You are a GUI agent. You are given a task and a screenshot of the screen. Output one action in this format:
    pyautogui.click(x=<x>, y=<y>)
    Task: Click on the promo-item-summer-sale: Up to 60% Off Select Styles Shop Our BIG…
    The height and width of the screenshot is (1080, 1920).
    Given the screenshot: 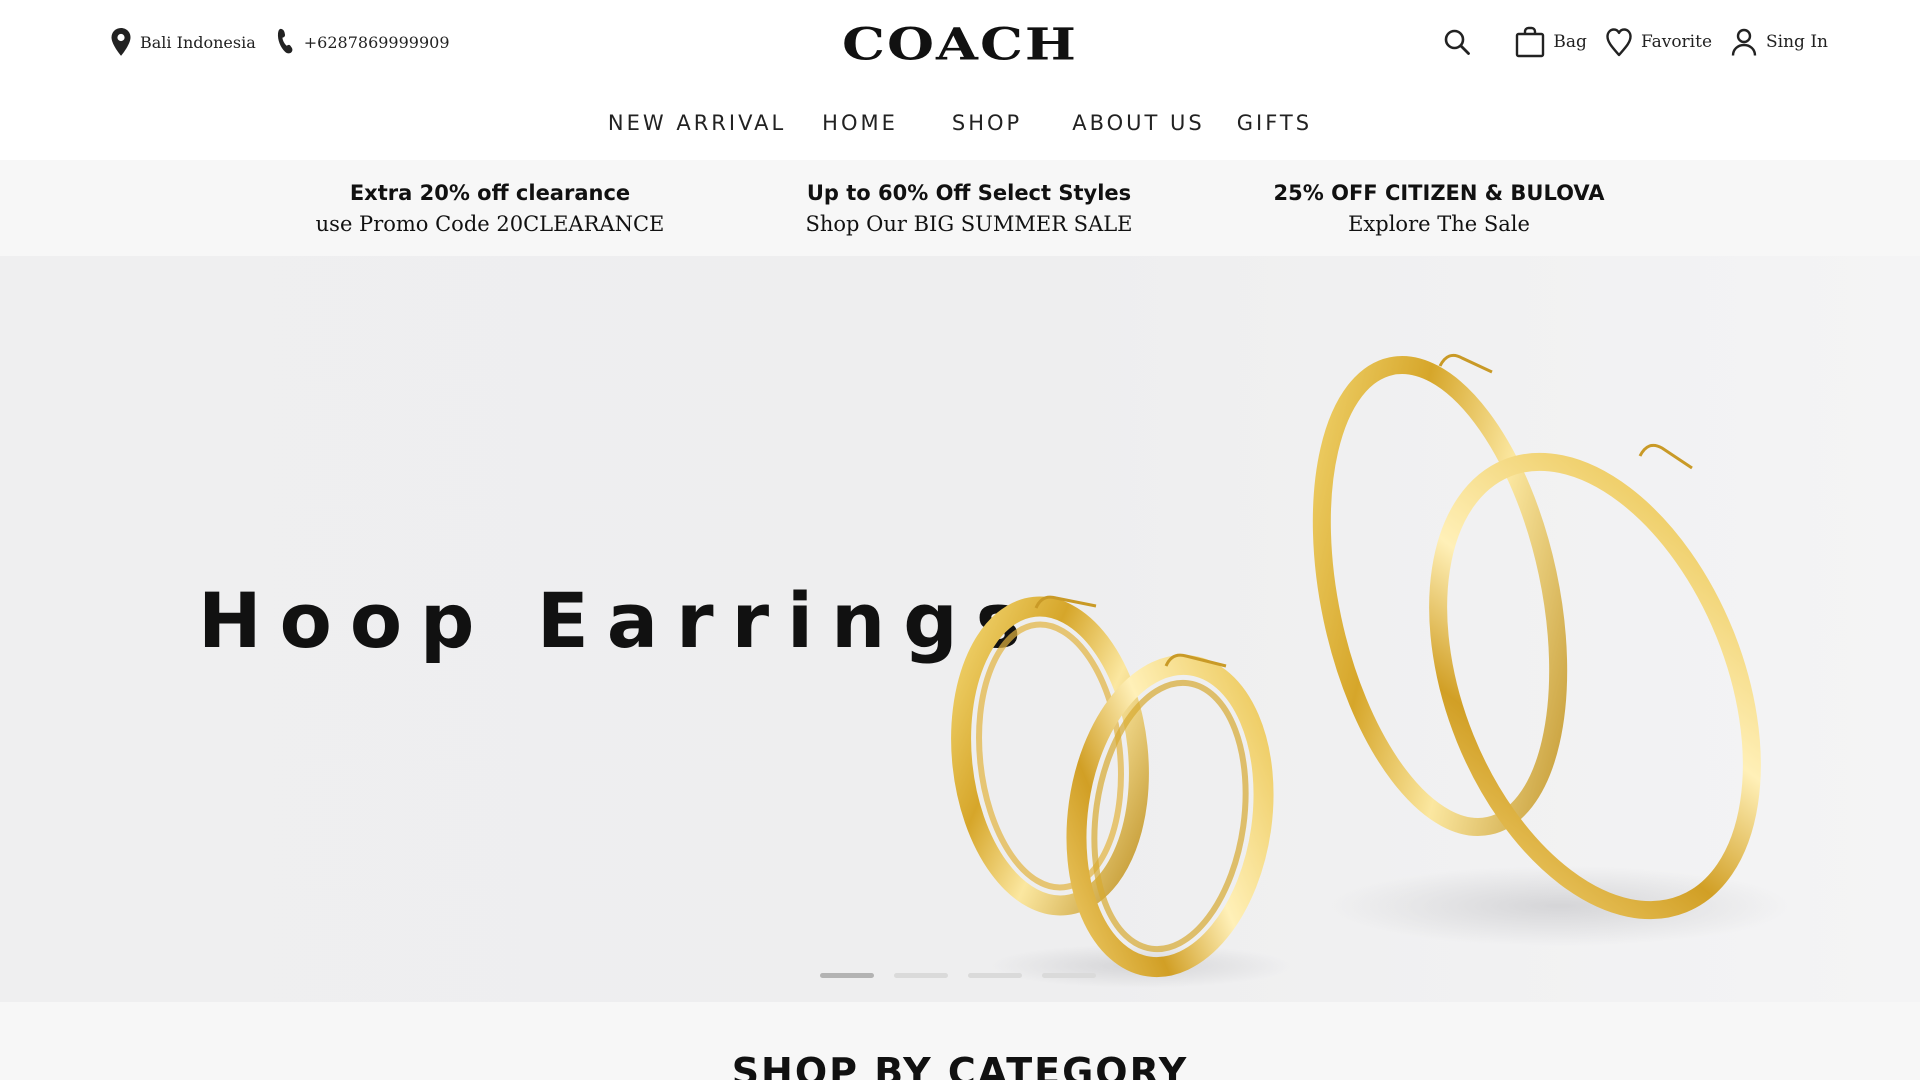 What is the action you would take?
    pyautogui.click(x=969, y=209)
    